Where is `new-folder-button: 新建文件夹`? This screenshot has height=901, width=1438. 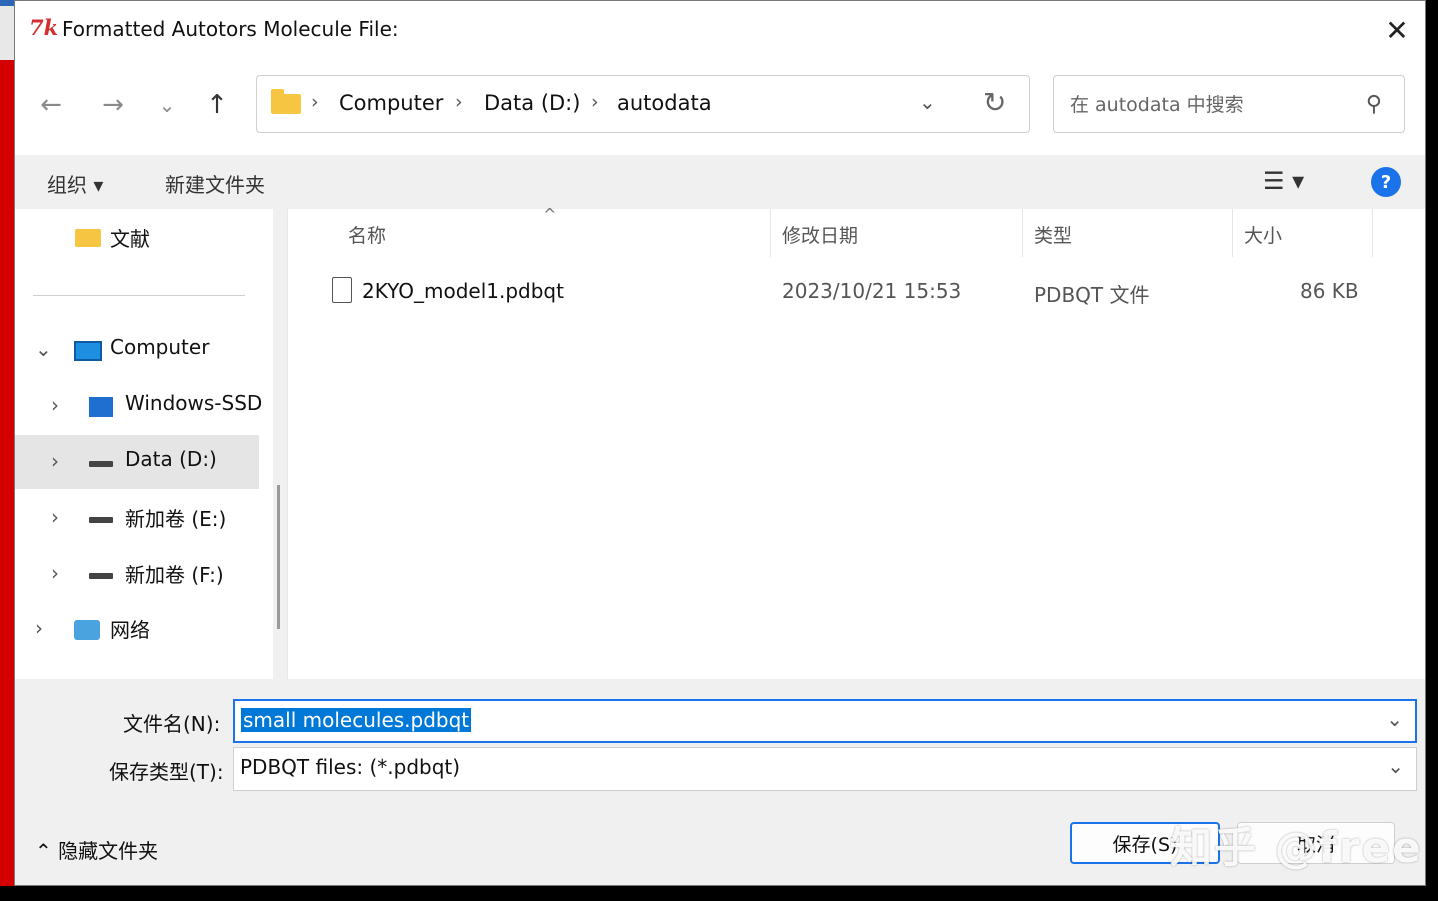 new-folder-button: 新建文件夹 is located at coordinates (215, 183).